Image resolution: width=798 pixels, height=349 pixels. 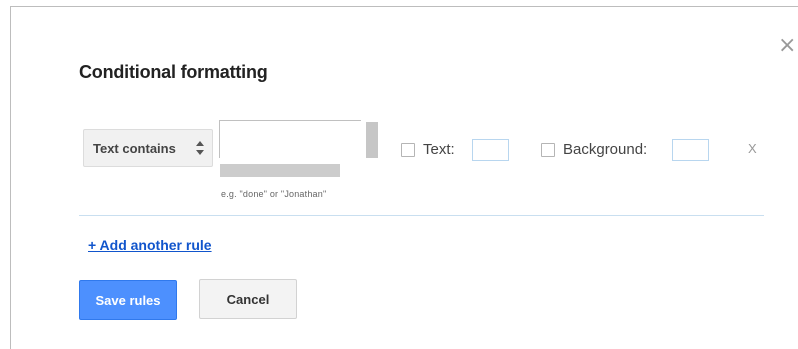 I want to click on horizontal-resize-handle, so click(x=280, y=170).